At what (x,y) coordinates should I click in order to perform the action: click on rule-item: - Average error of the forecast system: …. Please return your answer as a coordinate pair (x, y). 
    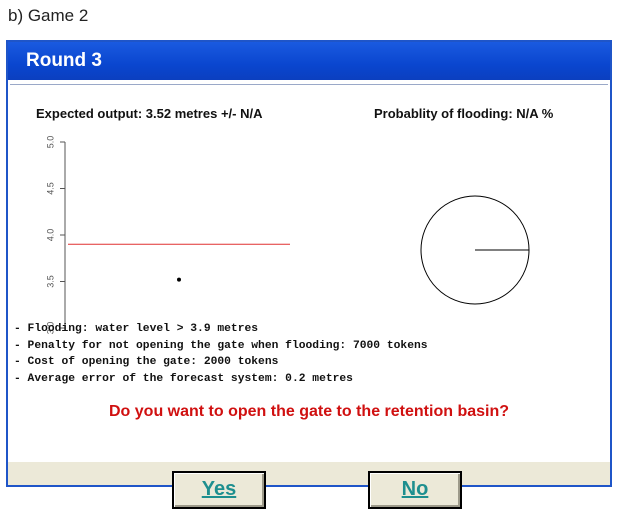
    Looking at the image, I should click on (183, 378).